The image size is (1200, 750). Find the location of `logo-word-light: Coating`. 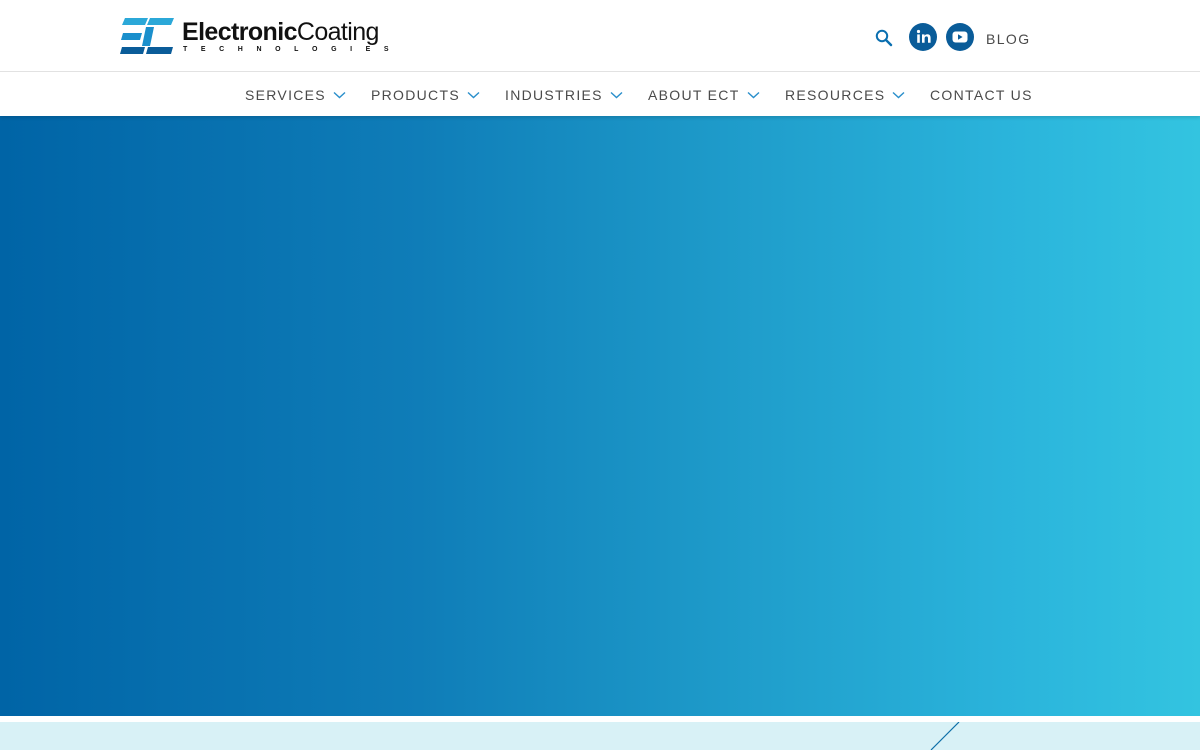

logo-word-light: Coating is located at coordinates (338, 32).